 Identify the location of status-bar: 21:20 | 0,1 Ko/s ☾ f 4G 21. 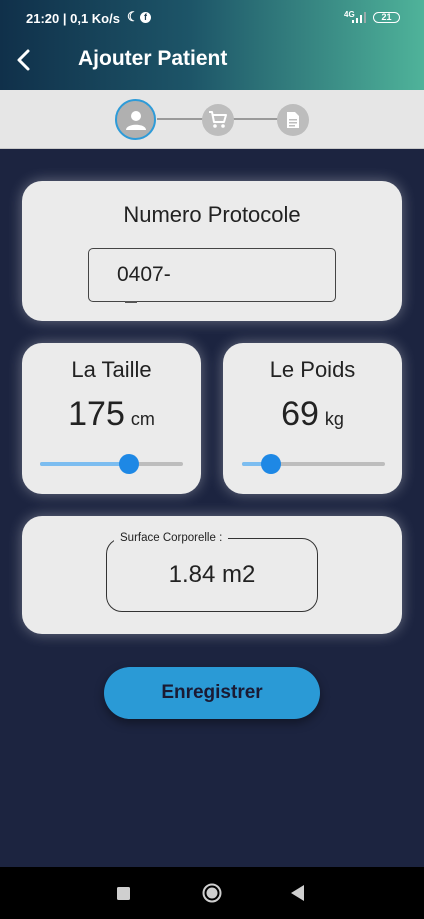
(212, 17).